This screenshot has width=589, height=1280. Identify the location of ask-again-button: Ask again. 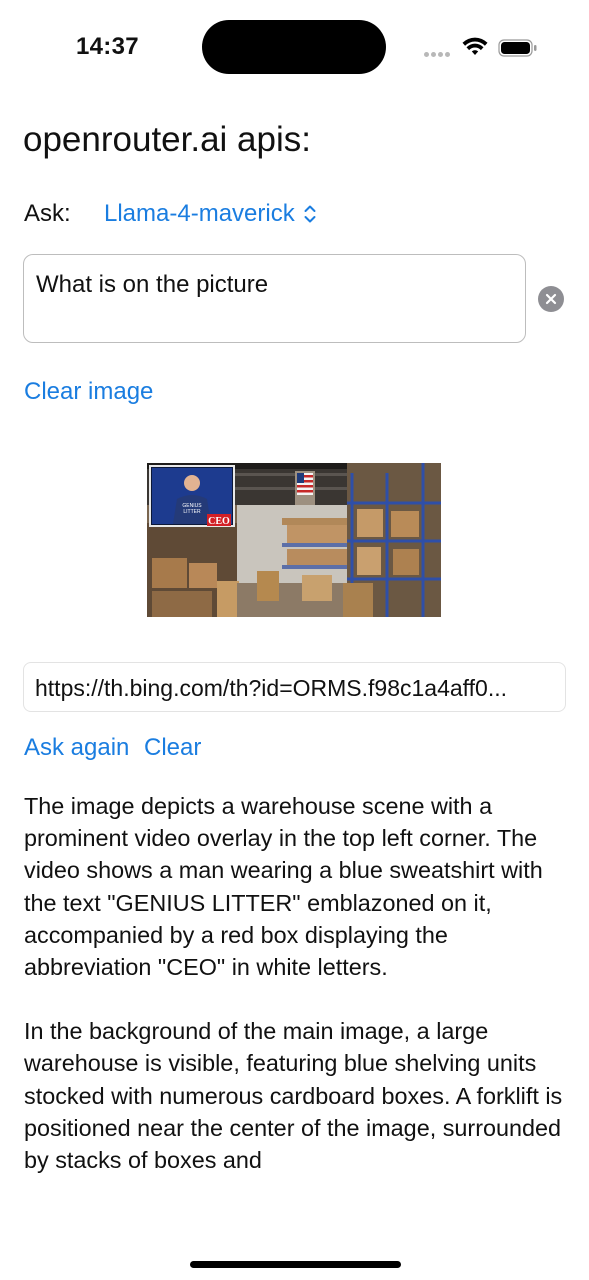
(76, 748).